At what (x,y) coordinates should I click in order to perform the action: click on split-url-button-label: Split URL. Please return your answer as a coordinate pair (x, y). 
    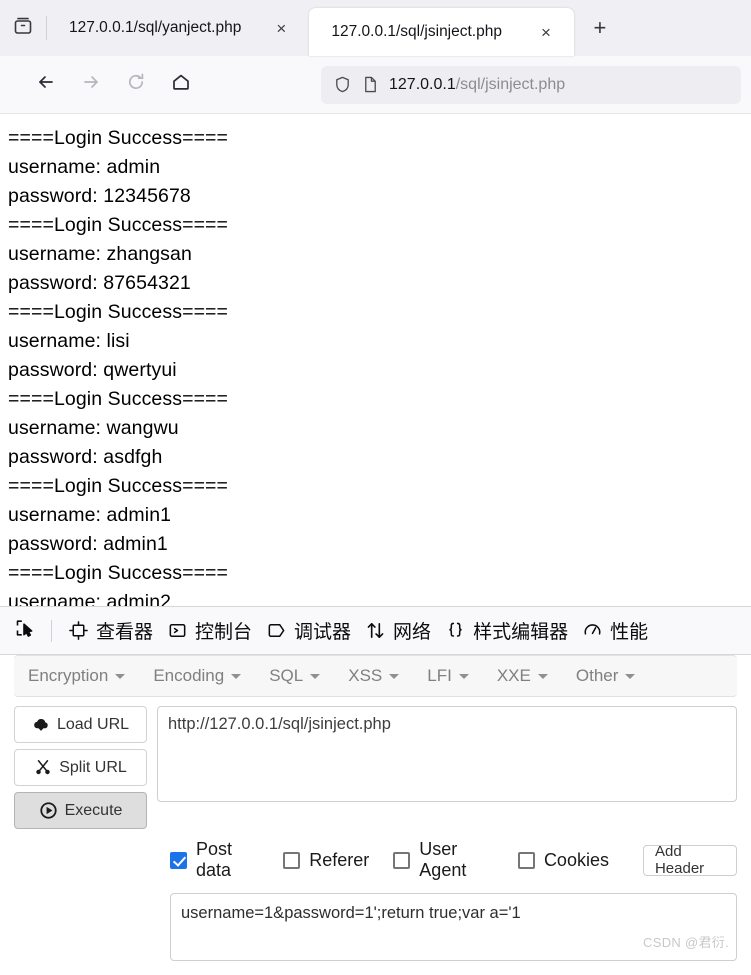
    Looking at the image, I should click on (93, 767).